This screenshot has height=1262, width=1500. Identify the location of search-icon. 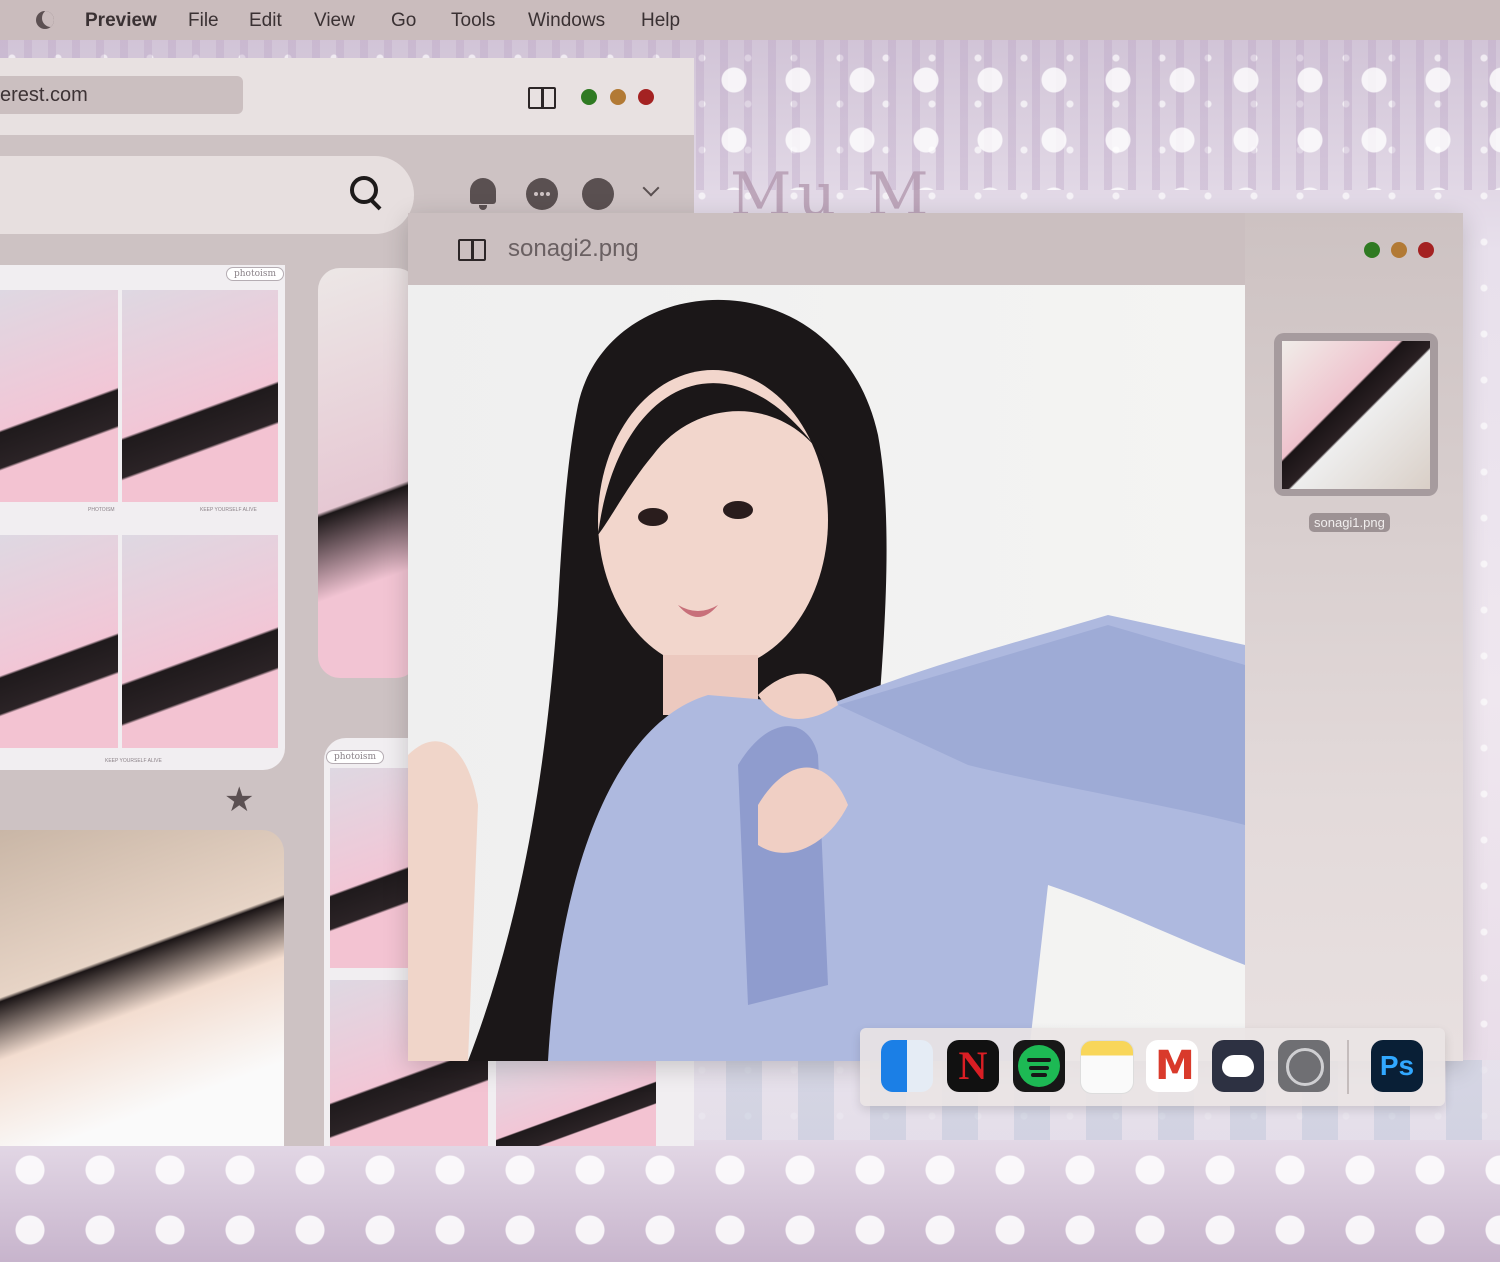
(364, 190).